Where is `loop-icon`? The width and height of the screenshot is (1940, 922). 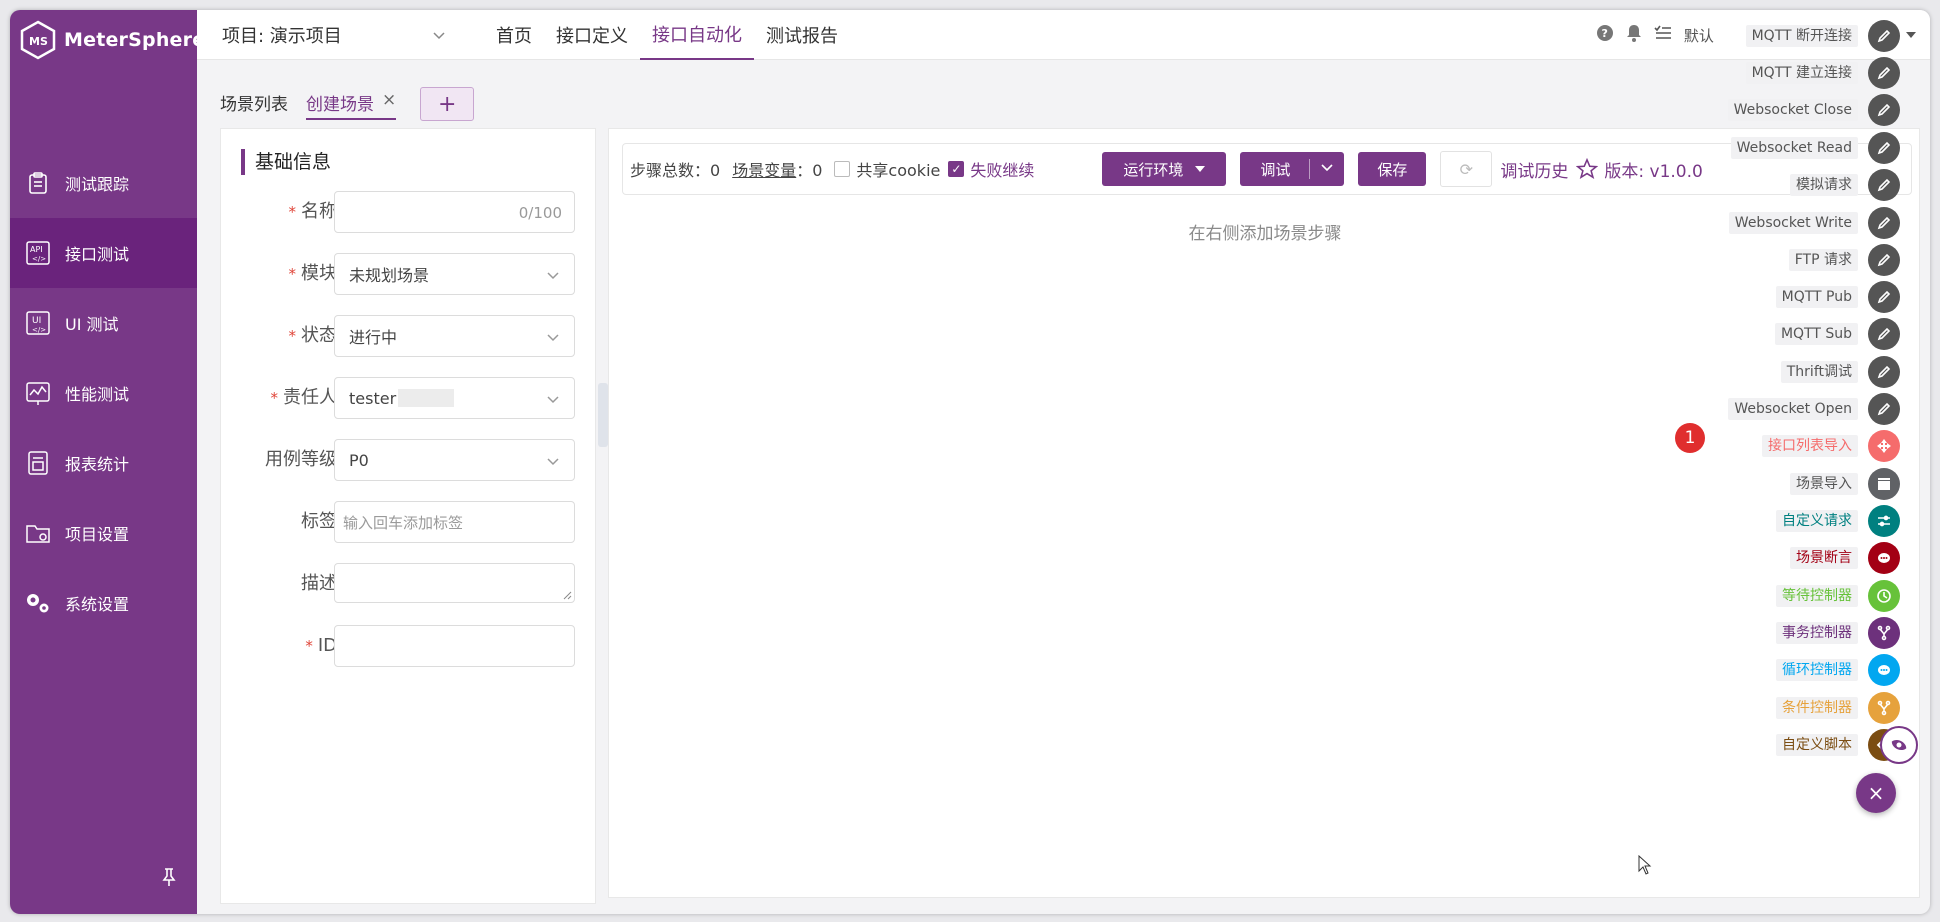 loop-icon is located at coordinates (1884, 670).